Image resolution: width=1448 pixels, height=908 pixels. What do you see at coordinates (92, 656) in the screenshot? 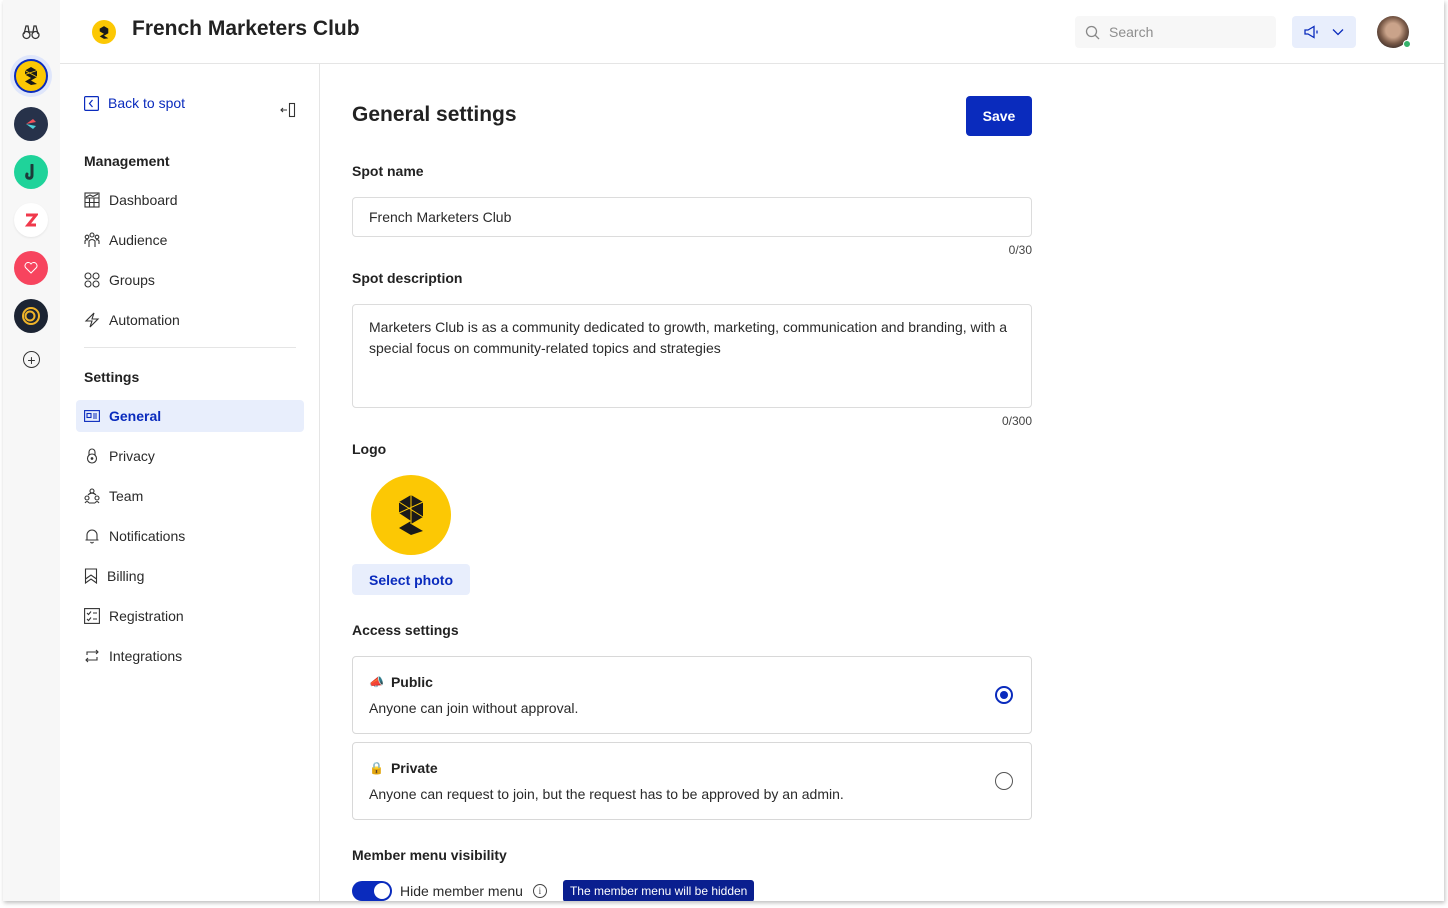
I see `sync-icon` at bounding box center [92, 656].